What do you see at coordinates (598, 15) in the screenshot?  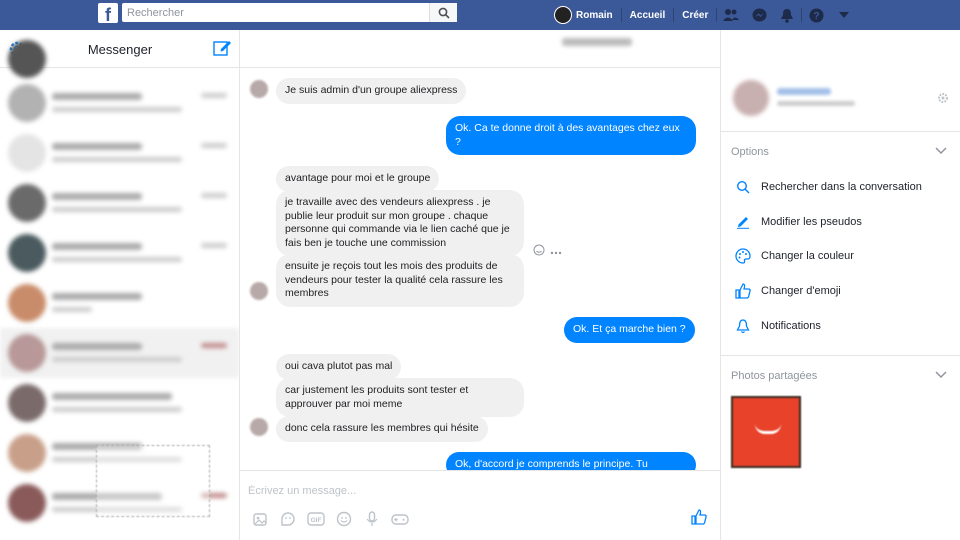 I see `profile-link: Romain` at bounding box center [598, 15].